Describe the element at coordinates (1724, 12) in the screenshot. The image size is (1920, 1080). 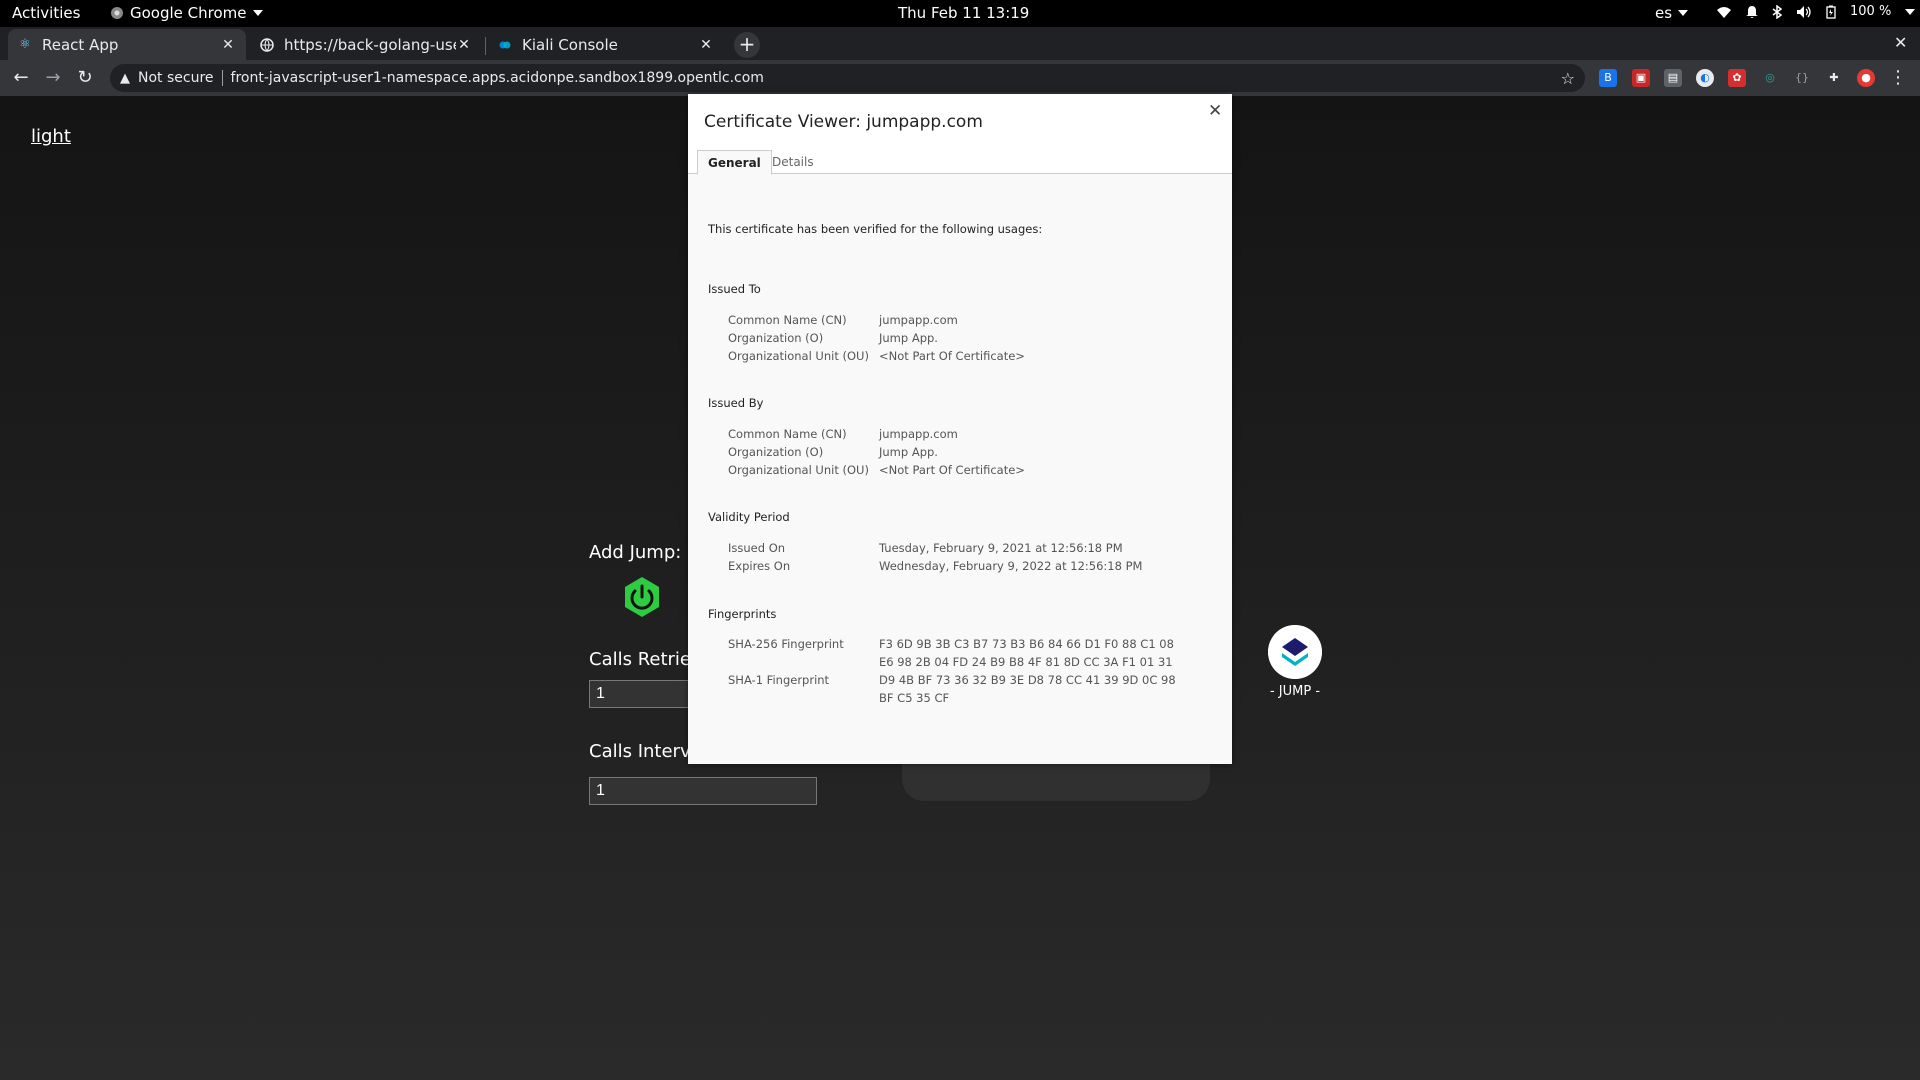
I see `wifi-icon` at that location.